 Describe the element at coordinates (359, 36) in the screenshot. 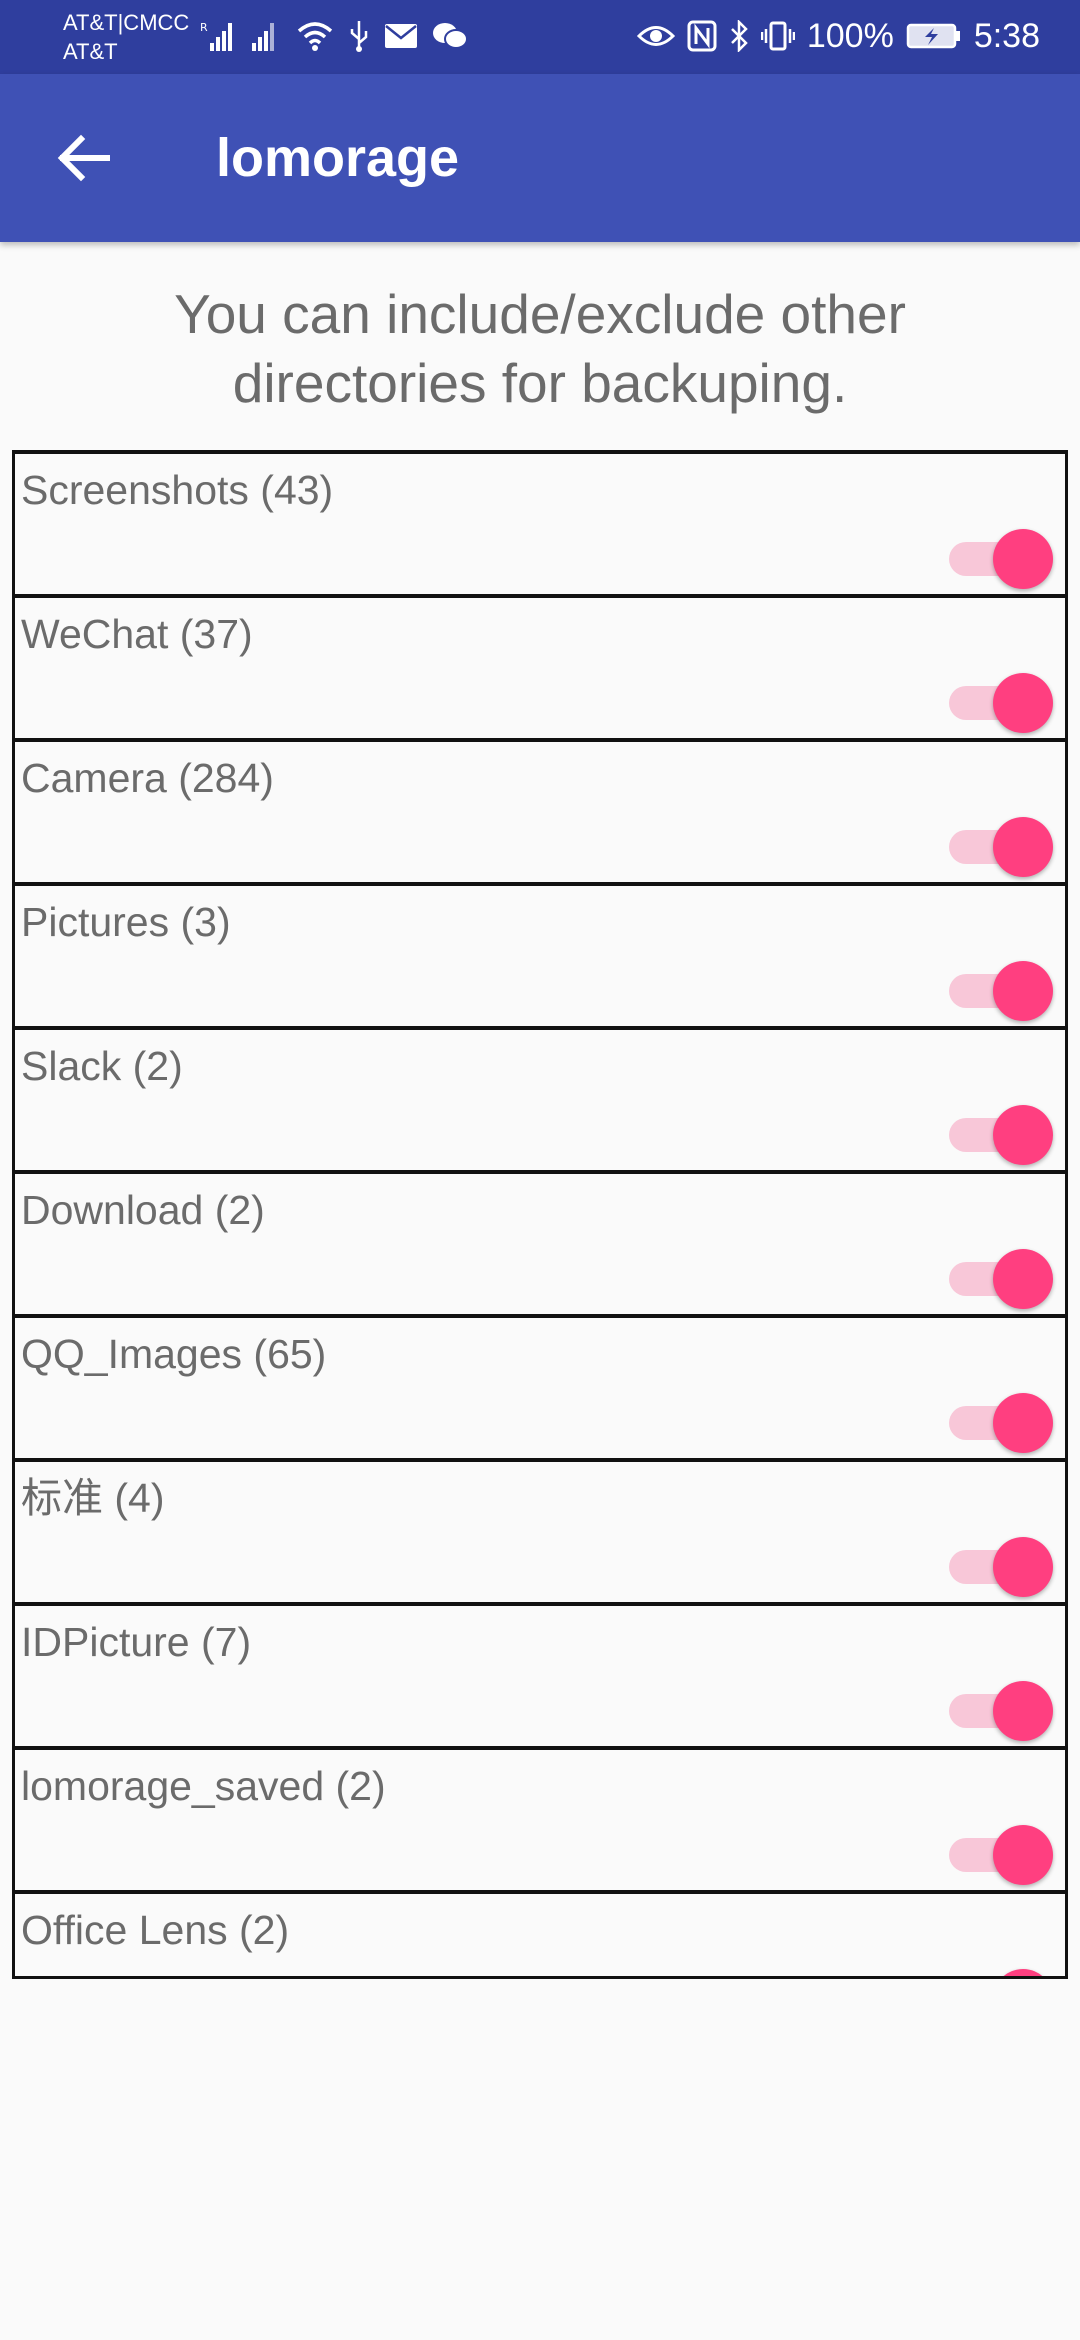

I see `usb-icon` at that location.